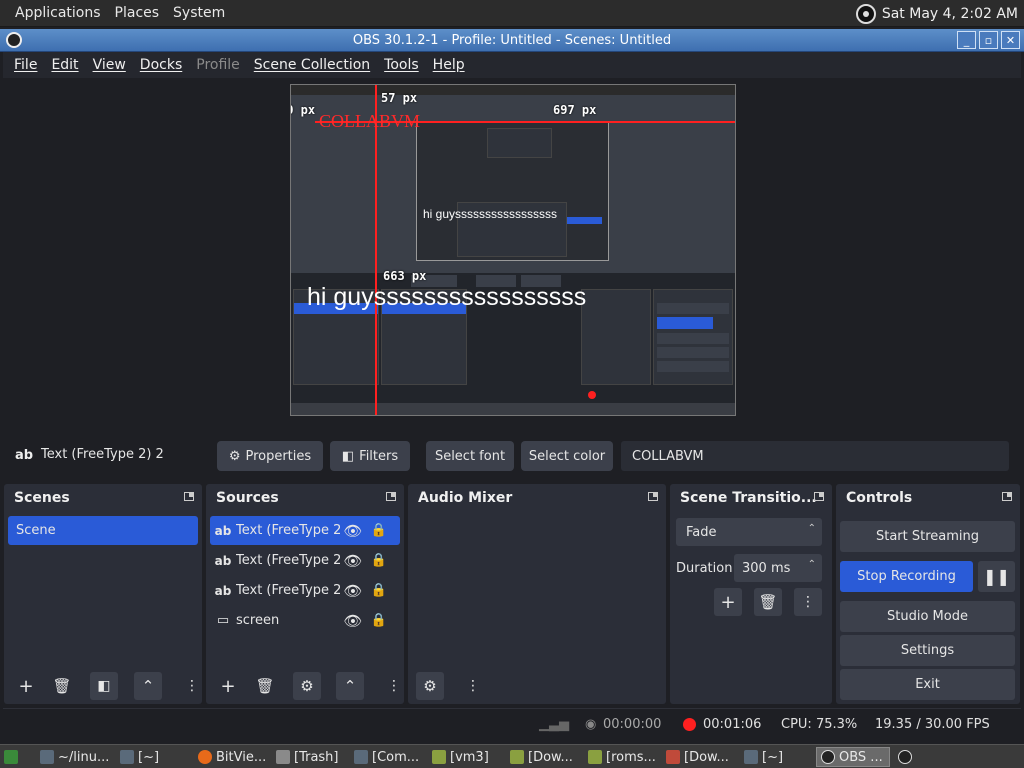 The image size is (1024, 768). Describe the element at coordinates (470, 456) in the screenshot. I see `select-font-button: Select font` at that location.